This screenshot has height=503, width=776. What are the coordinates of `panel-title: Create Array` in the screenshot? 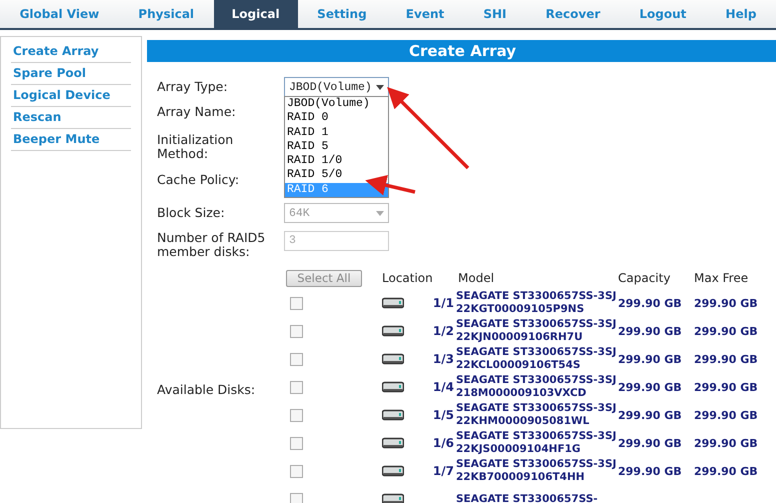 It's located at (461, 51).